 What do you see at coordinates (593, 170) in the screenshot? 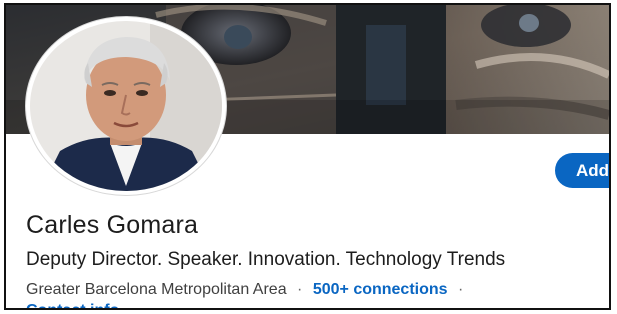
I see `add-button-label: Add` at bounding box center [593, 170].